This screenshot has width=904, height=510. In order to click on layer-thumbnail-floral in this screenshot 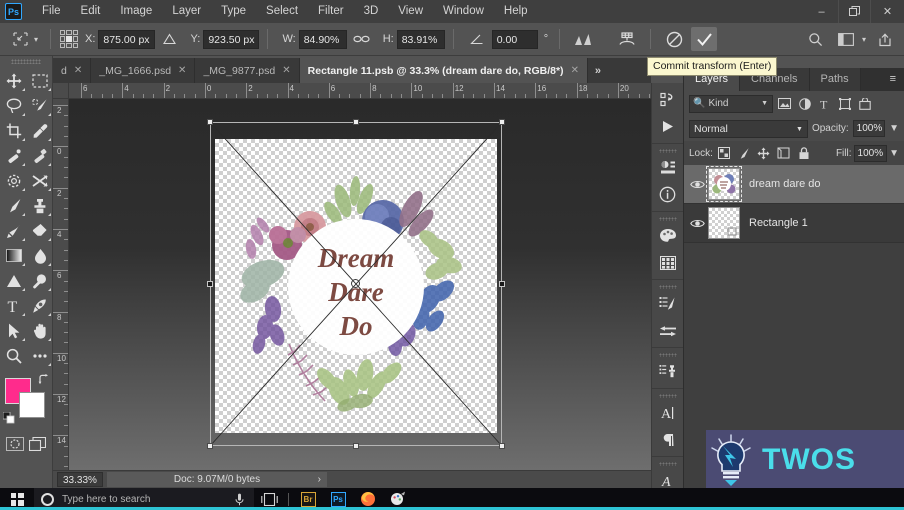, I will do `click(724, 184)`.